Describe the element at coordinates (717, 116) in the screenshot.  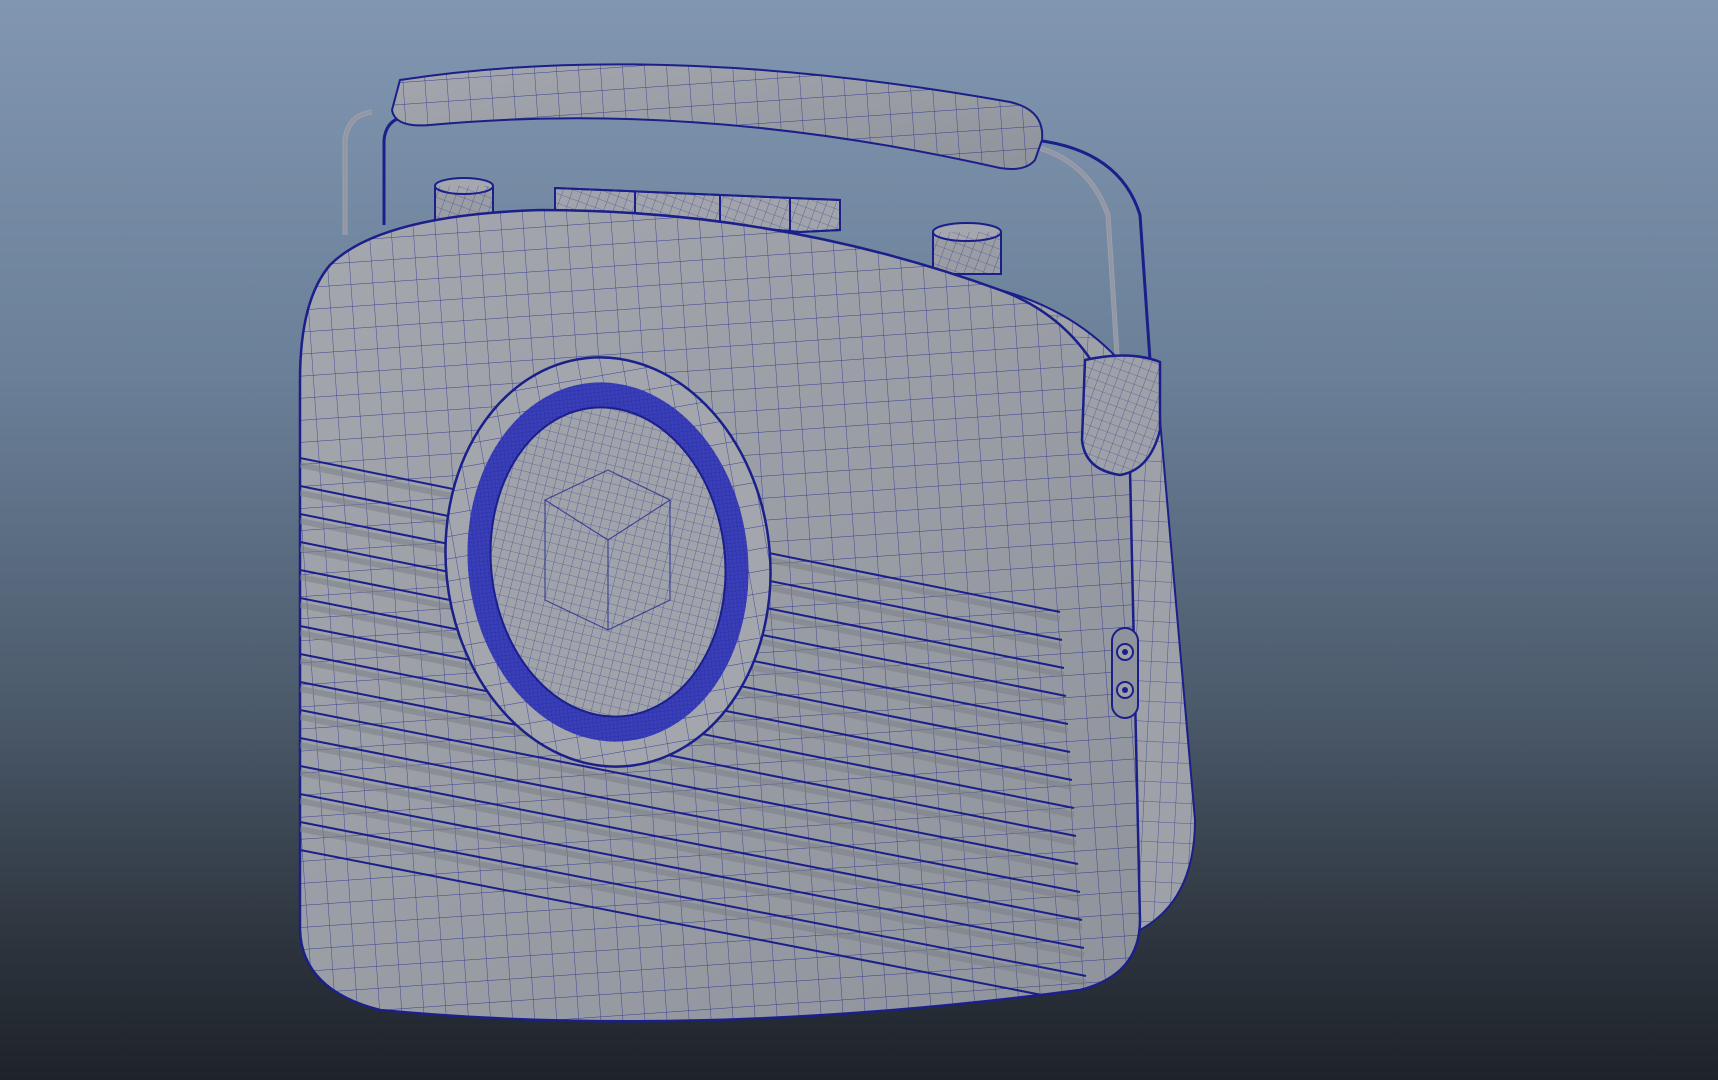
I see `handle-grip` at that location.